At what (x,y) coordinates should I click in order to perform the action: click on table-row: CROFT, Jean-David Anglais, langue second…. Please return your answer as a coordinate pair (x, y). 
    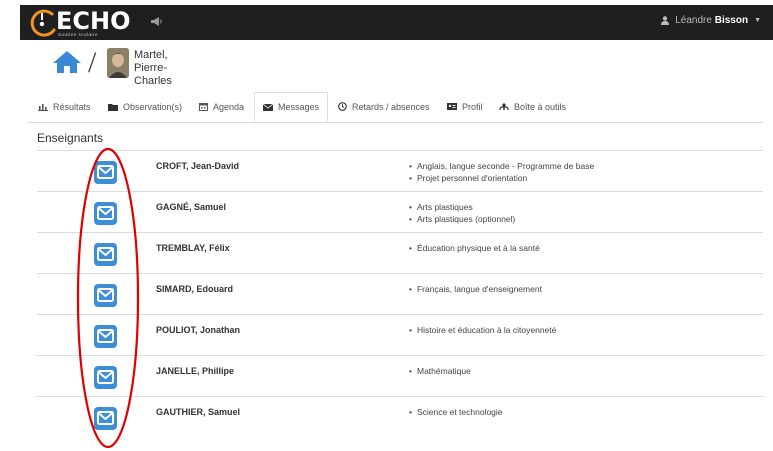
    Looking at the image, I should click on (400, 171).